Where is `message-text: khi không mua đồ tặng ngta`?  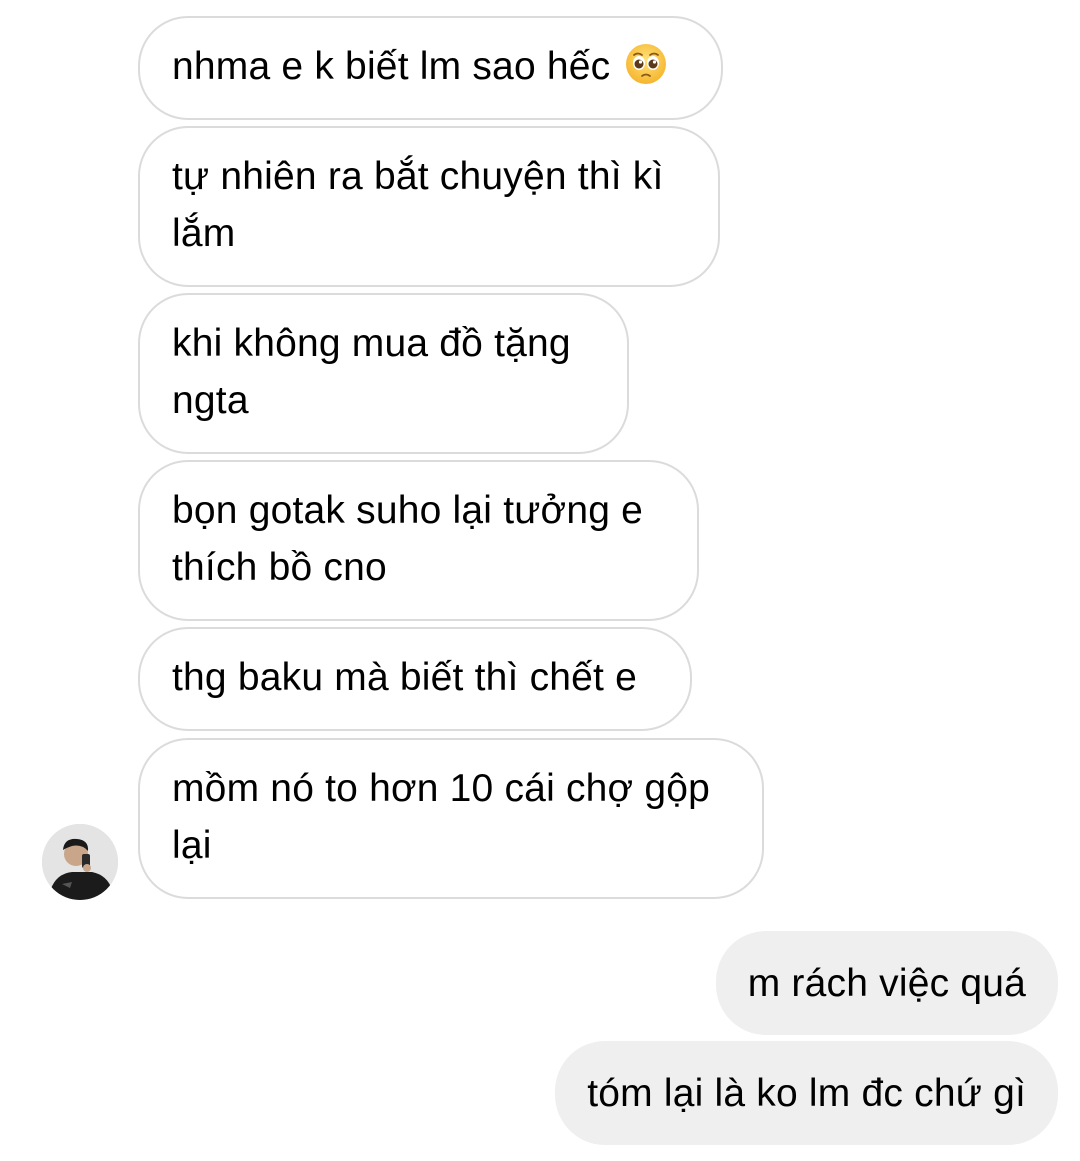 message-text: khi không mua đồ tặng ngta is located at coordinates (371, 372).